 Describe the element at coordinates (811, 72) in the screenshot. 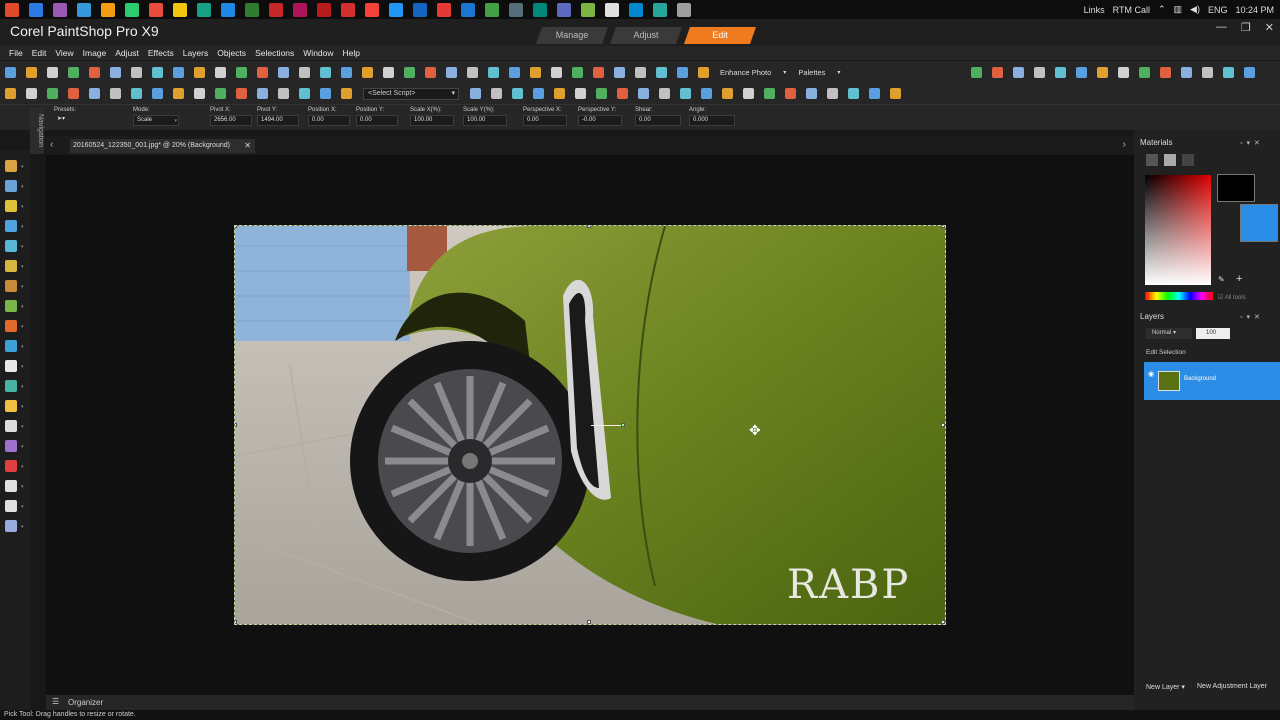

I see `palettes-button: Palettes` at that location.